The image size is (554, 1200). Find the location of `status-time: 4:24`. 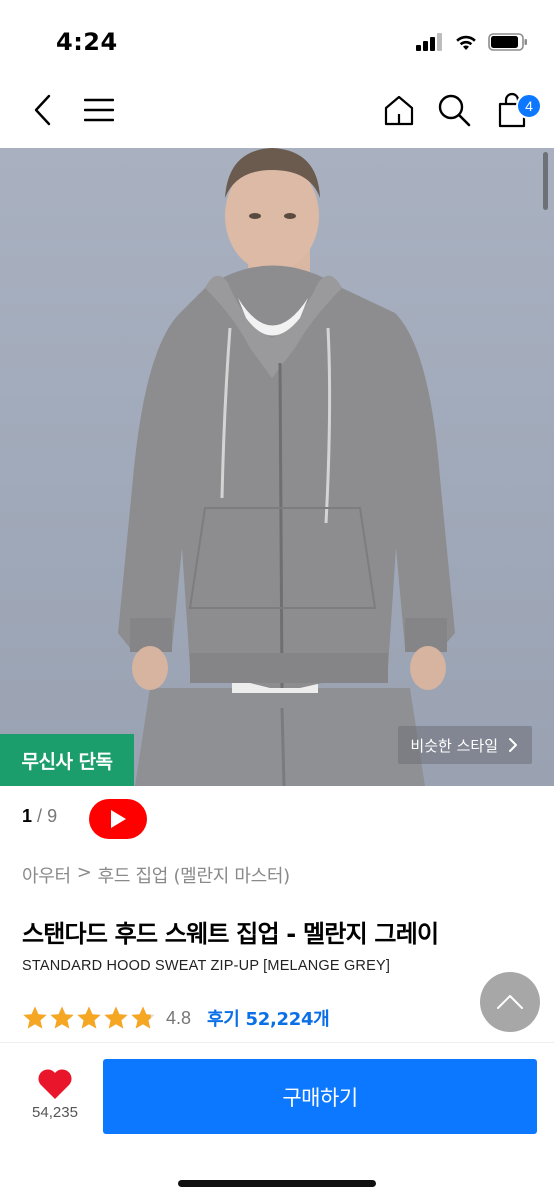

status-time: 4:24 is located at coordinates (87, 42).